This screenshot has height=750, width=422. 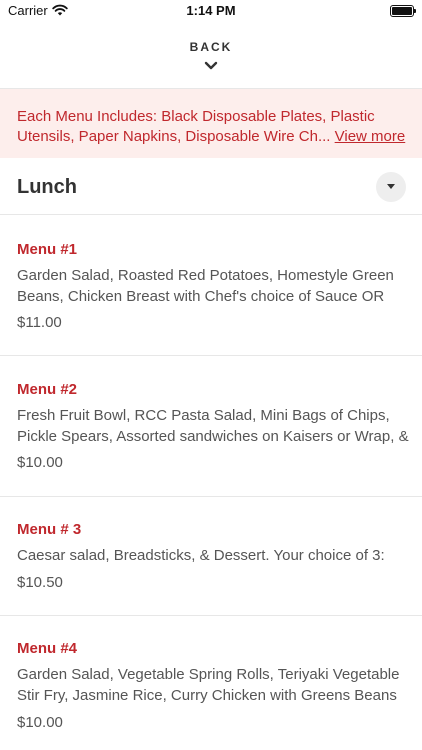 What do you see at coordinates (47, 249) in the screenshot?
I see `menu-item-title: Menu #1` at bounding box center [47, 249].